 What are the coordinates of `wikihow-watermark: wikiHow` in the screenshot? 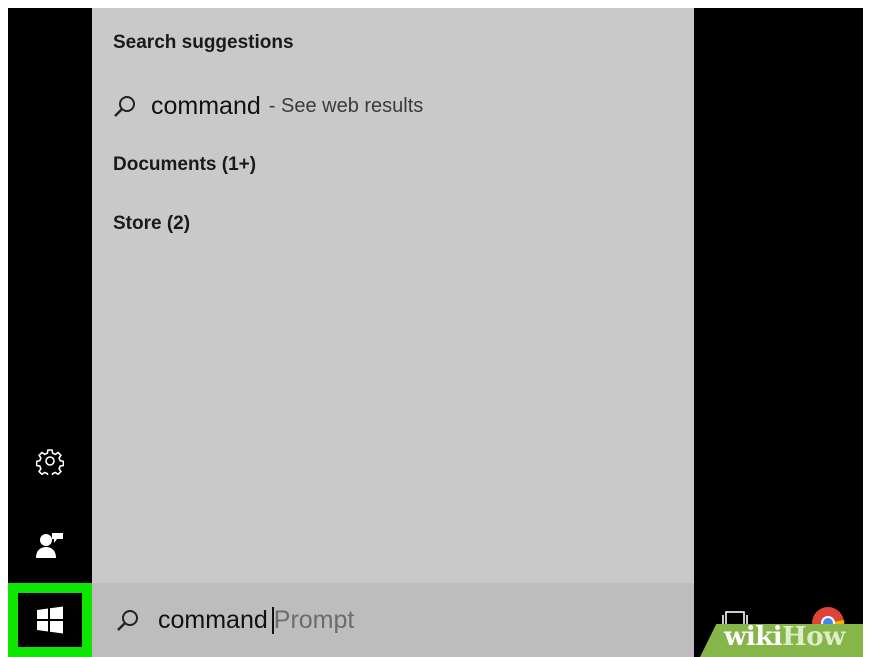 It's located at (784, 637).